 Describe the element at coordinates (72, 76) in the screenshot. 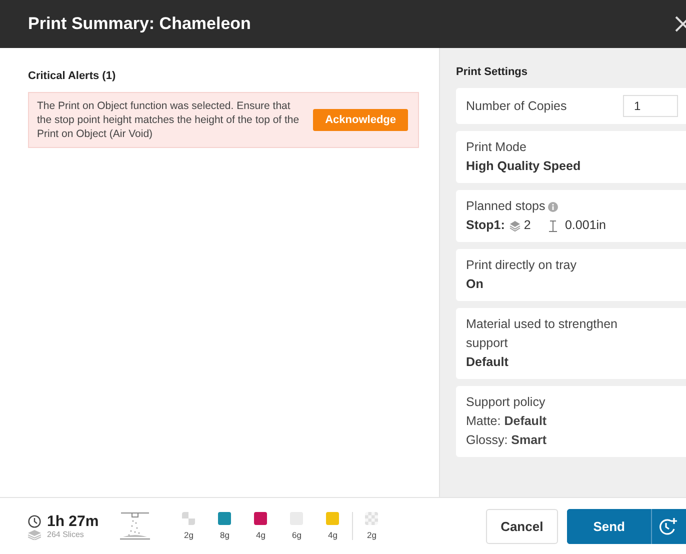

I see `section-title: Critical Alerts (1)` at that location.